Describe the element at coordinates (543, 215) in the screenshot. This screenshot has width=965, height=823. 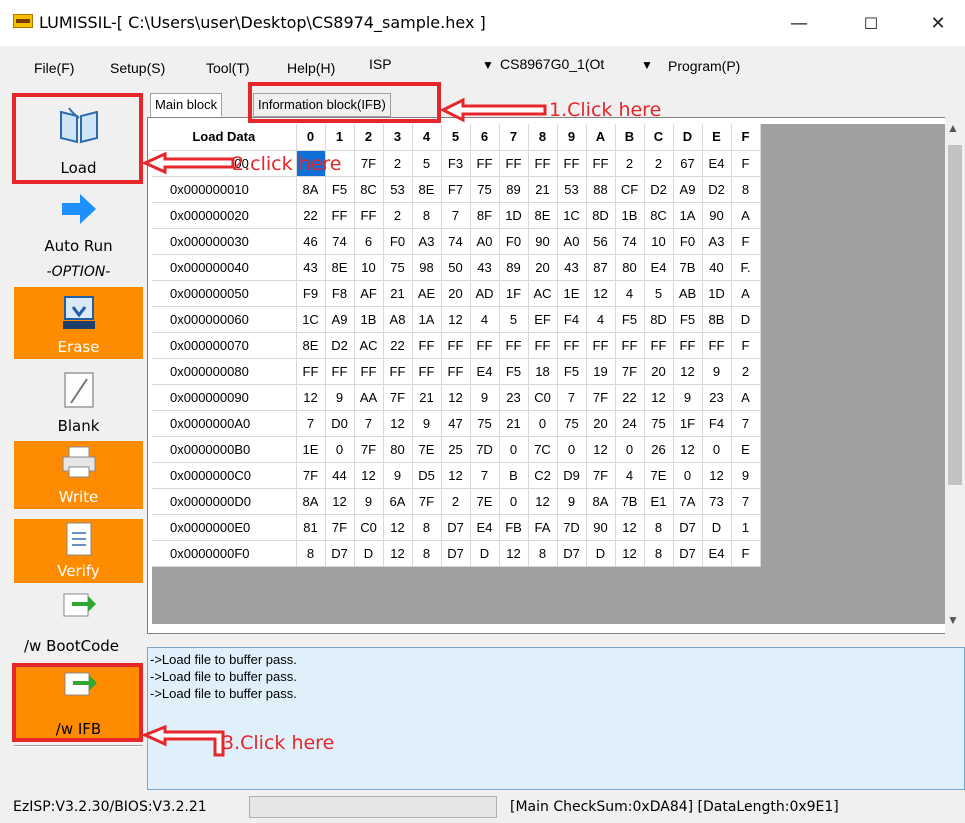
I see `hex-cell: 8E` at that location.